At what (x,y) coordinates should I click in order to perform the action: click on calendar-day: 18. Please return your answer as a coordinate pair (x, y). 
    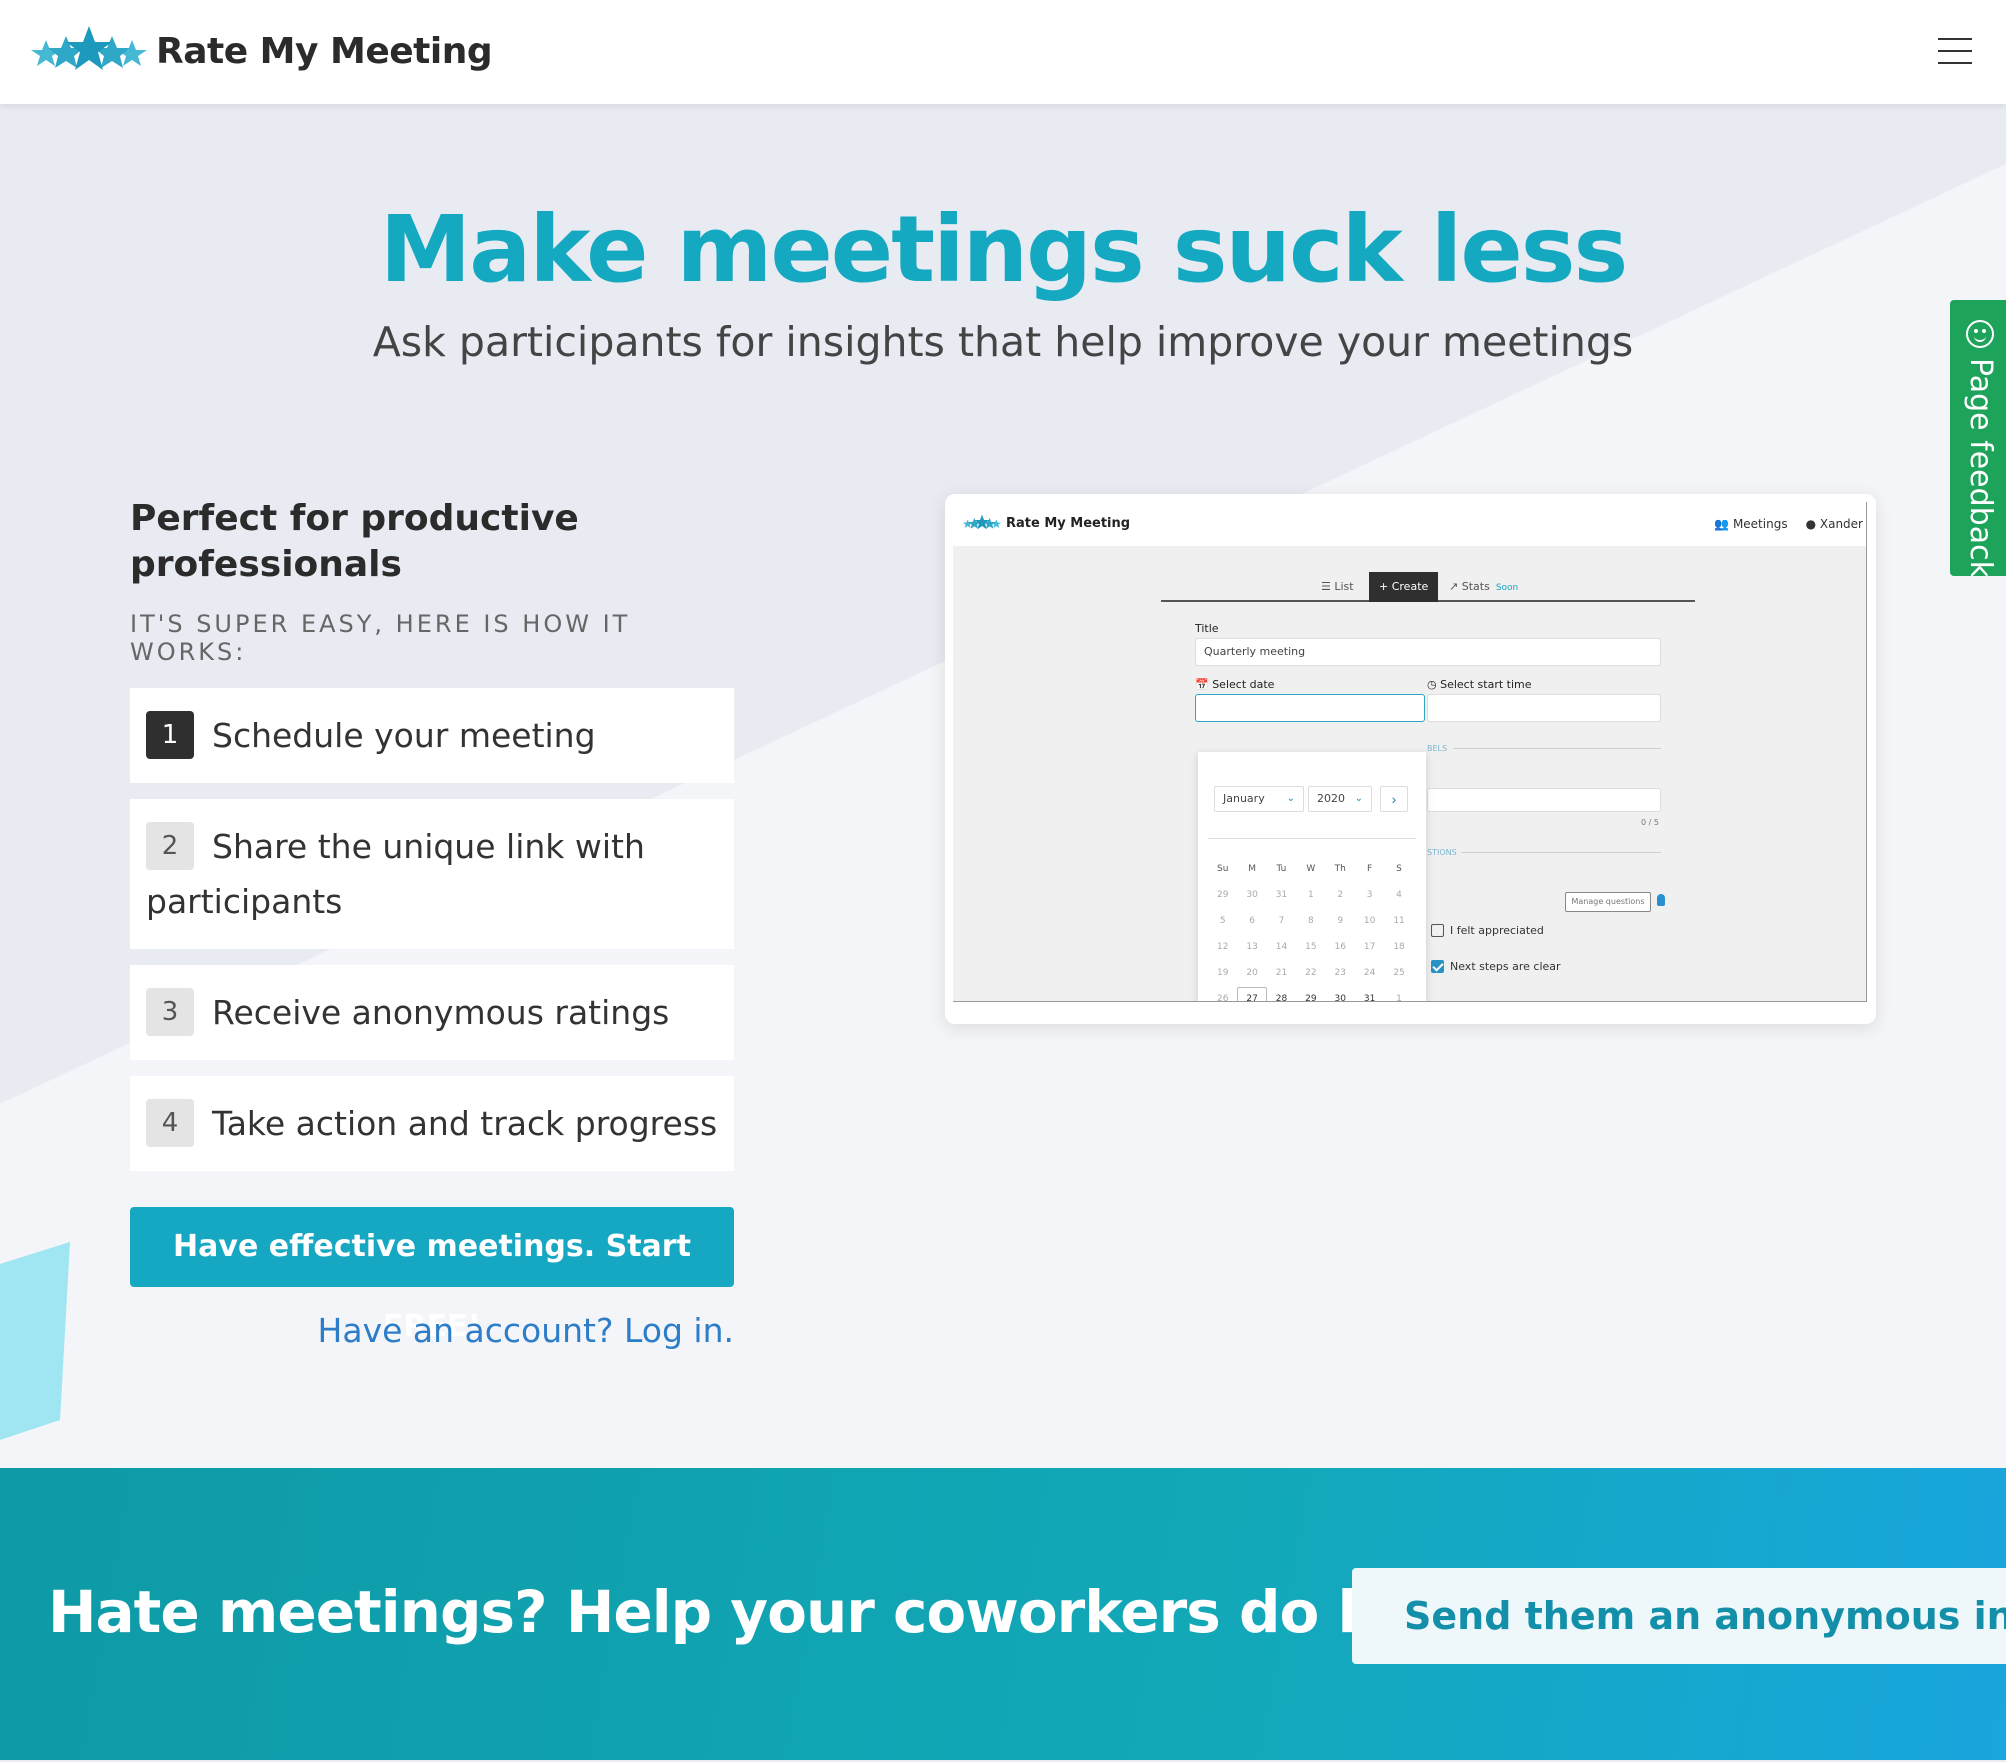
    Looking at the image, I should click on (1399, 947).